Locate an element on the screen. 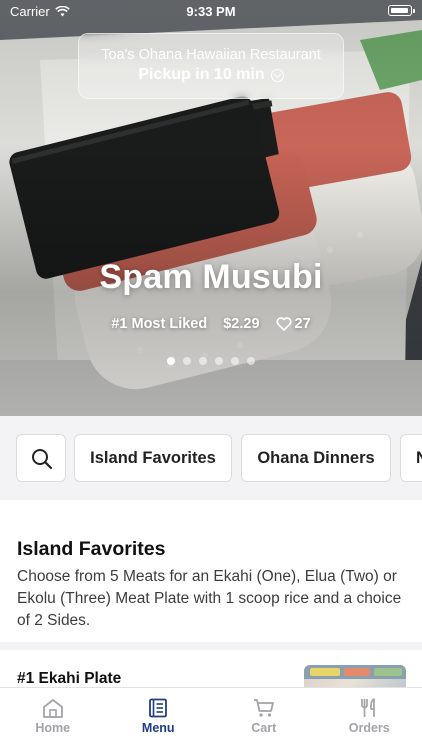 This screenshot has height=750, width=422. fork-knife-icon is located at coordinates (368, 707).